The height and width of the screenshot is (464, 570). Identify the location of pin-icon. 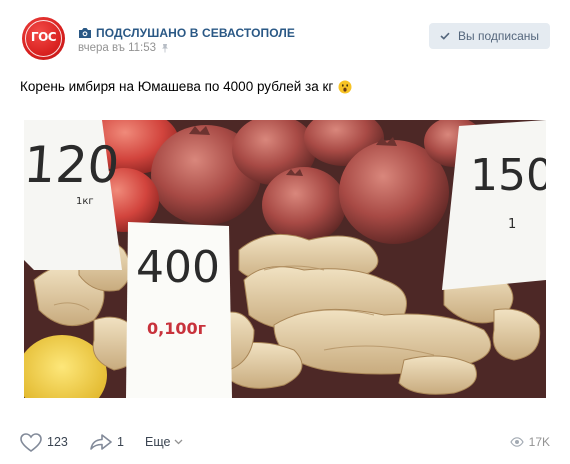
(165, 48).